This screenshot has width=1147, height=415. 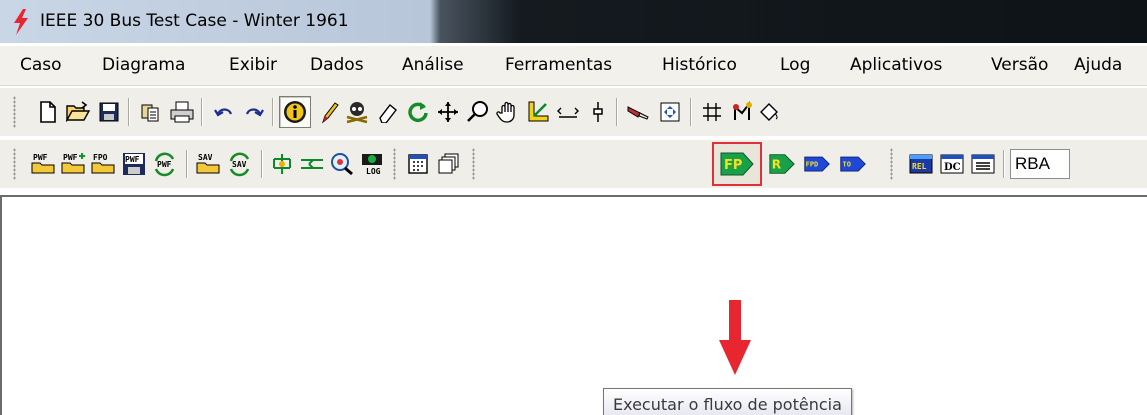 I want to click on table-view-button, so click(x=983, y=164).